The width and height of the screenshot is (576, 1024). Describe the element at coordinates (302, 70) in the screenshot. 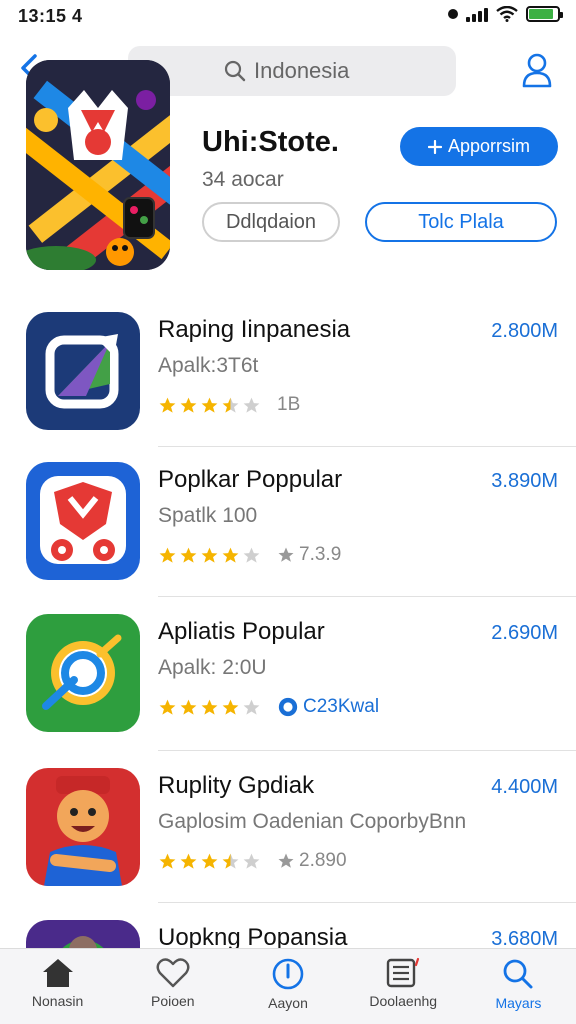

I see `search-text: Indonesia` at that location.